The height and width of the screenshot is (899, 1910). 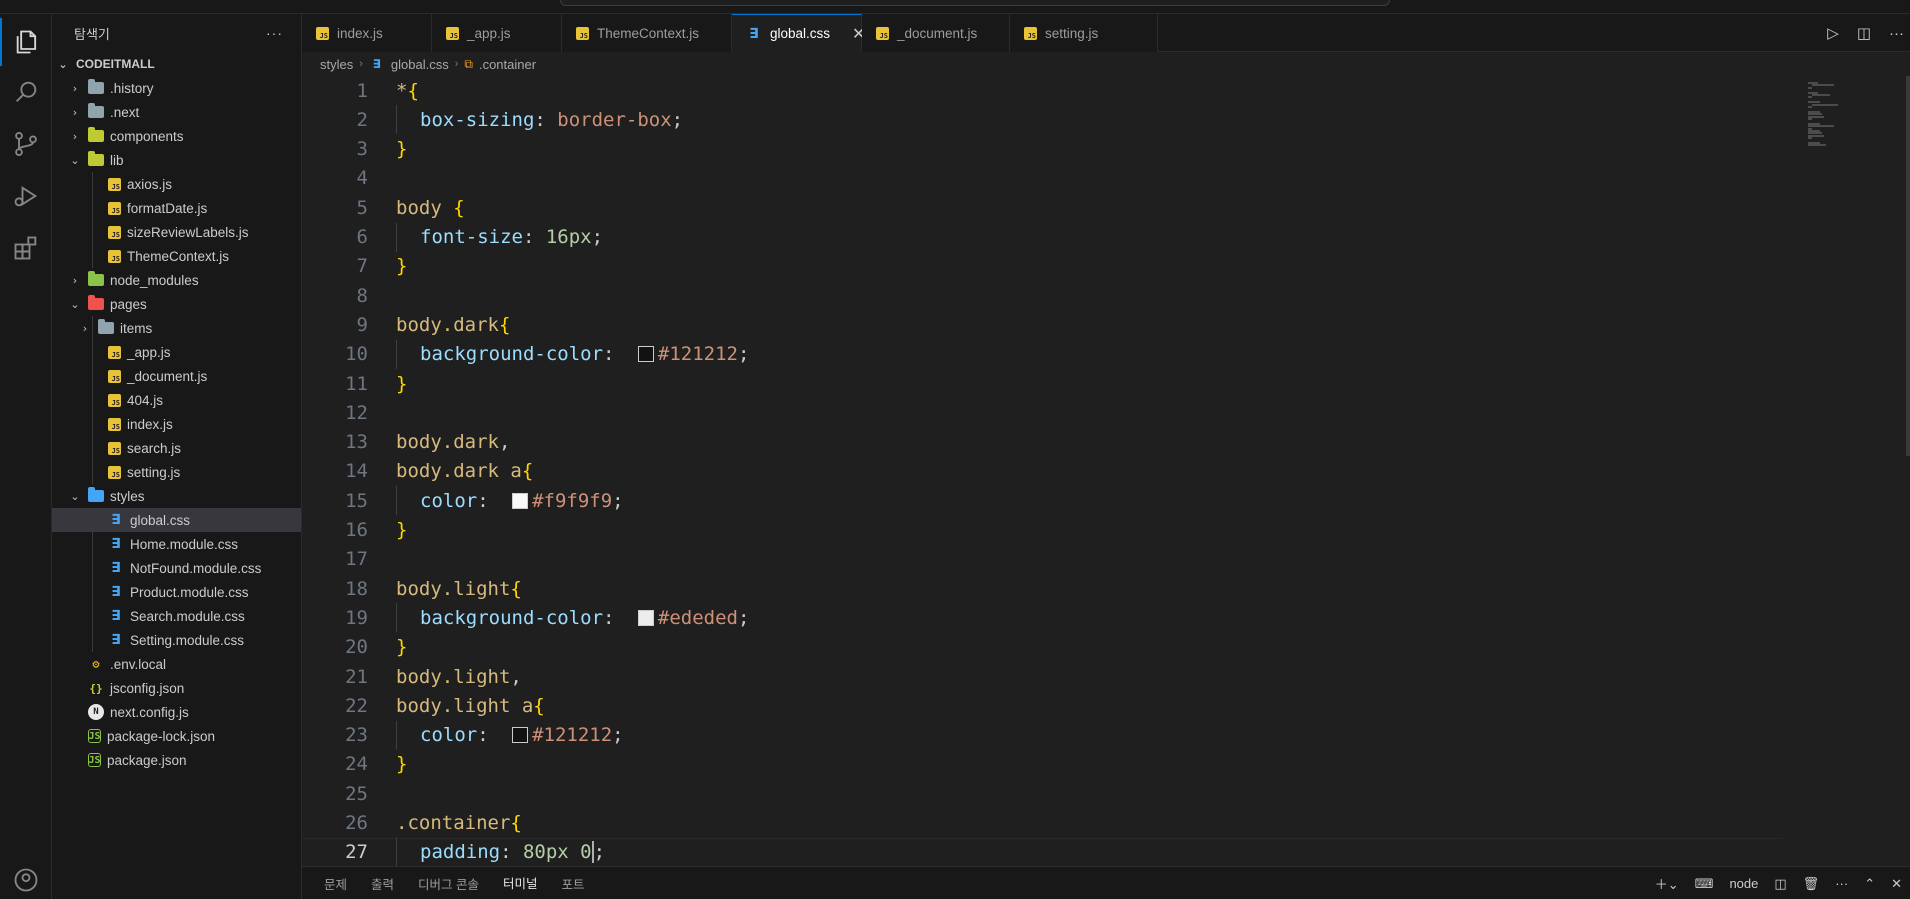 I want to click on code-line: 4, so click(x=1042, y=178).